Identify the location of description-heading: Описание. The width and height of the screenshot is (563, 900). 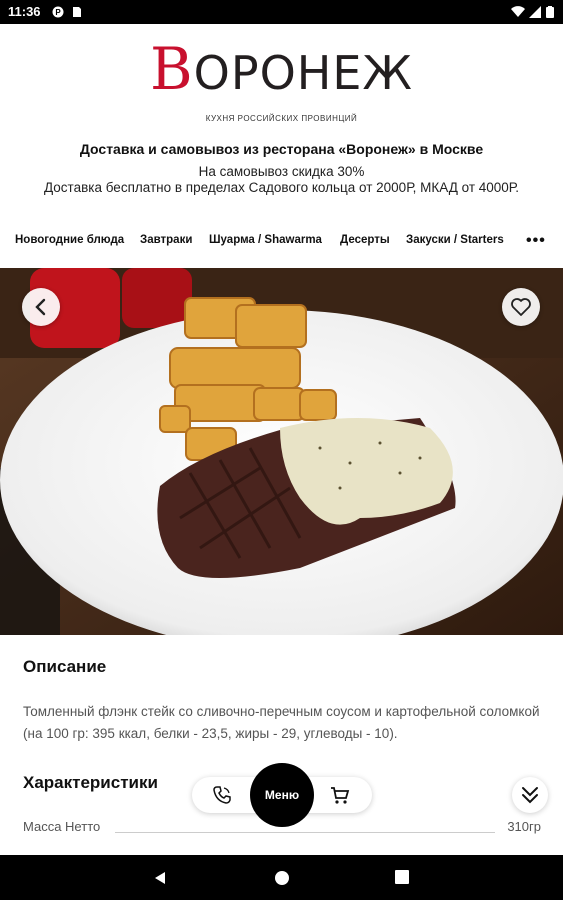
(65, 666).